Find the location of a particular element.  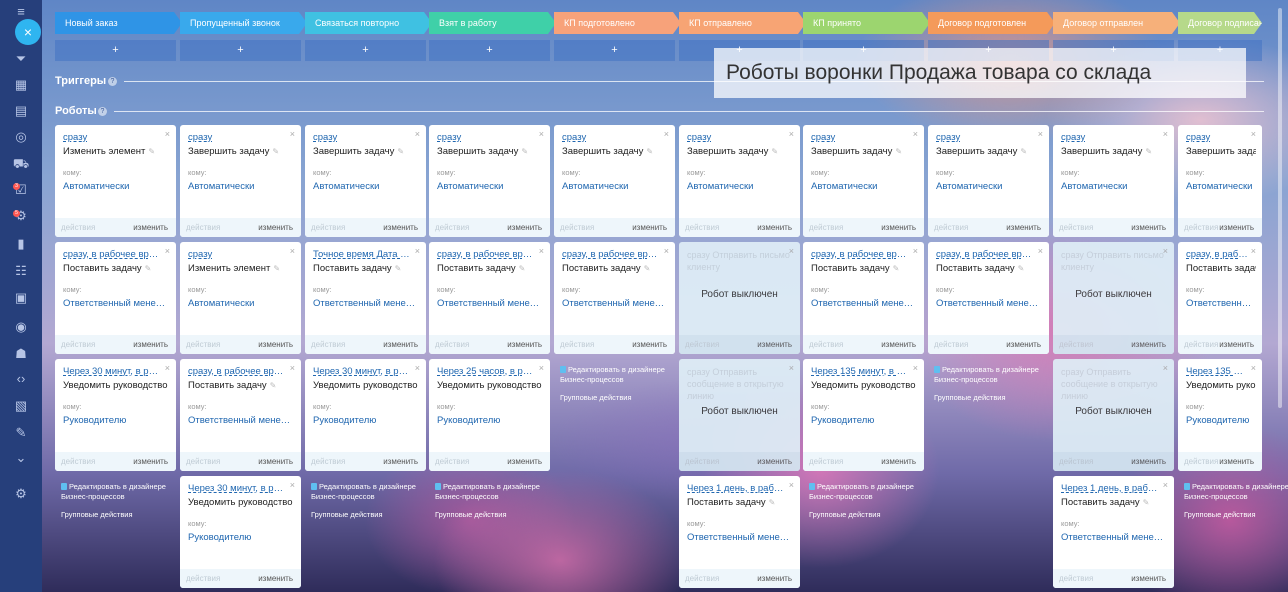

stage-header: КП подготовлено is located at coordinates (617, 23).